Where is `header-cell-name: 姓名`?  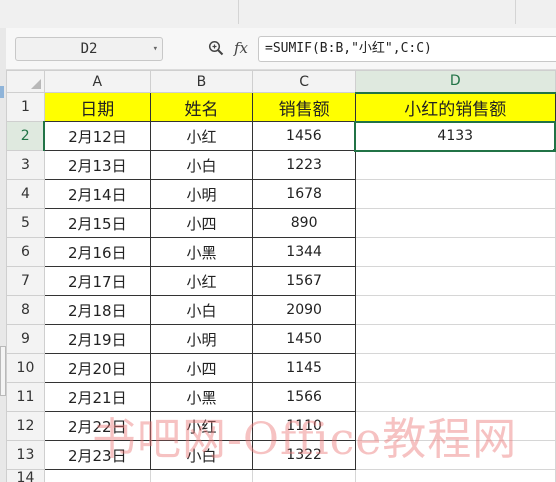 header-cell-name: 姓名 is located at coordinates (201, 107).